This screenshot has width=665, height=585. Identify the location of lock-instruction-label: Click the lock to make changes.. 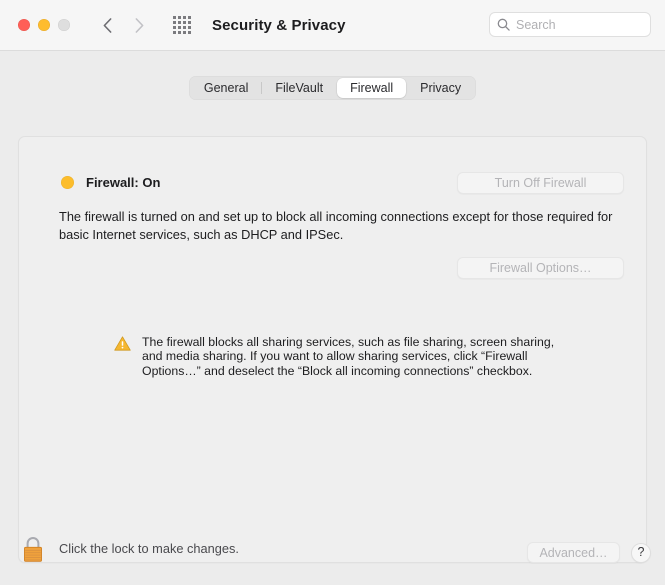
(149, 548).